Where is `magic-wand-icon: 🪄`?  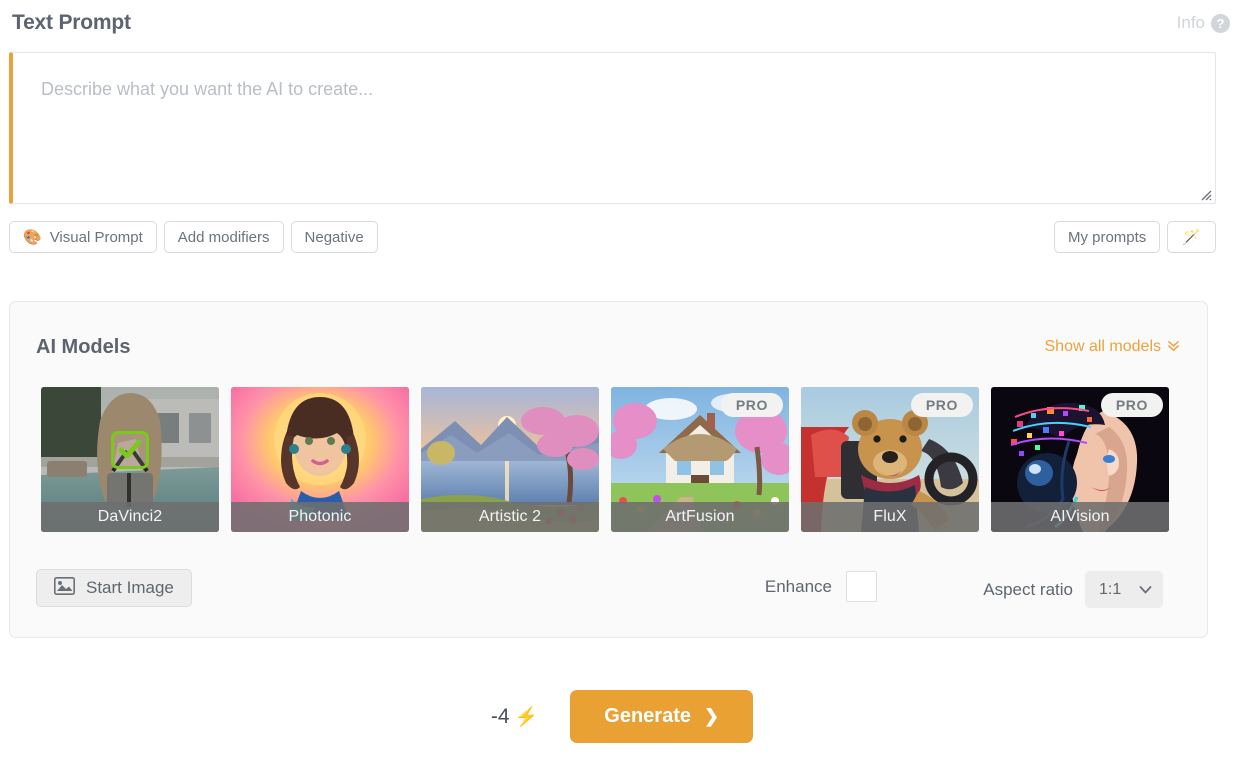 magic-wand-icon: 🪄 is located at coordinates (1191, 237).